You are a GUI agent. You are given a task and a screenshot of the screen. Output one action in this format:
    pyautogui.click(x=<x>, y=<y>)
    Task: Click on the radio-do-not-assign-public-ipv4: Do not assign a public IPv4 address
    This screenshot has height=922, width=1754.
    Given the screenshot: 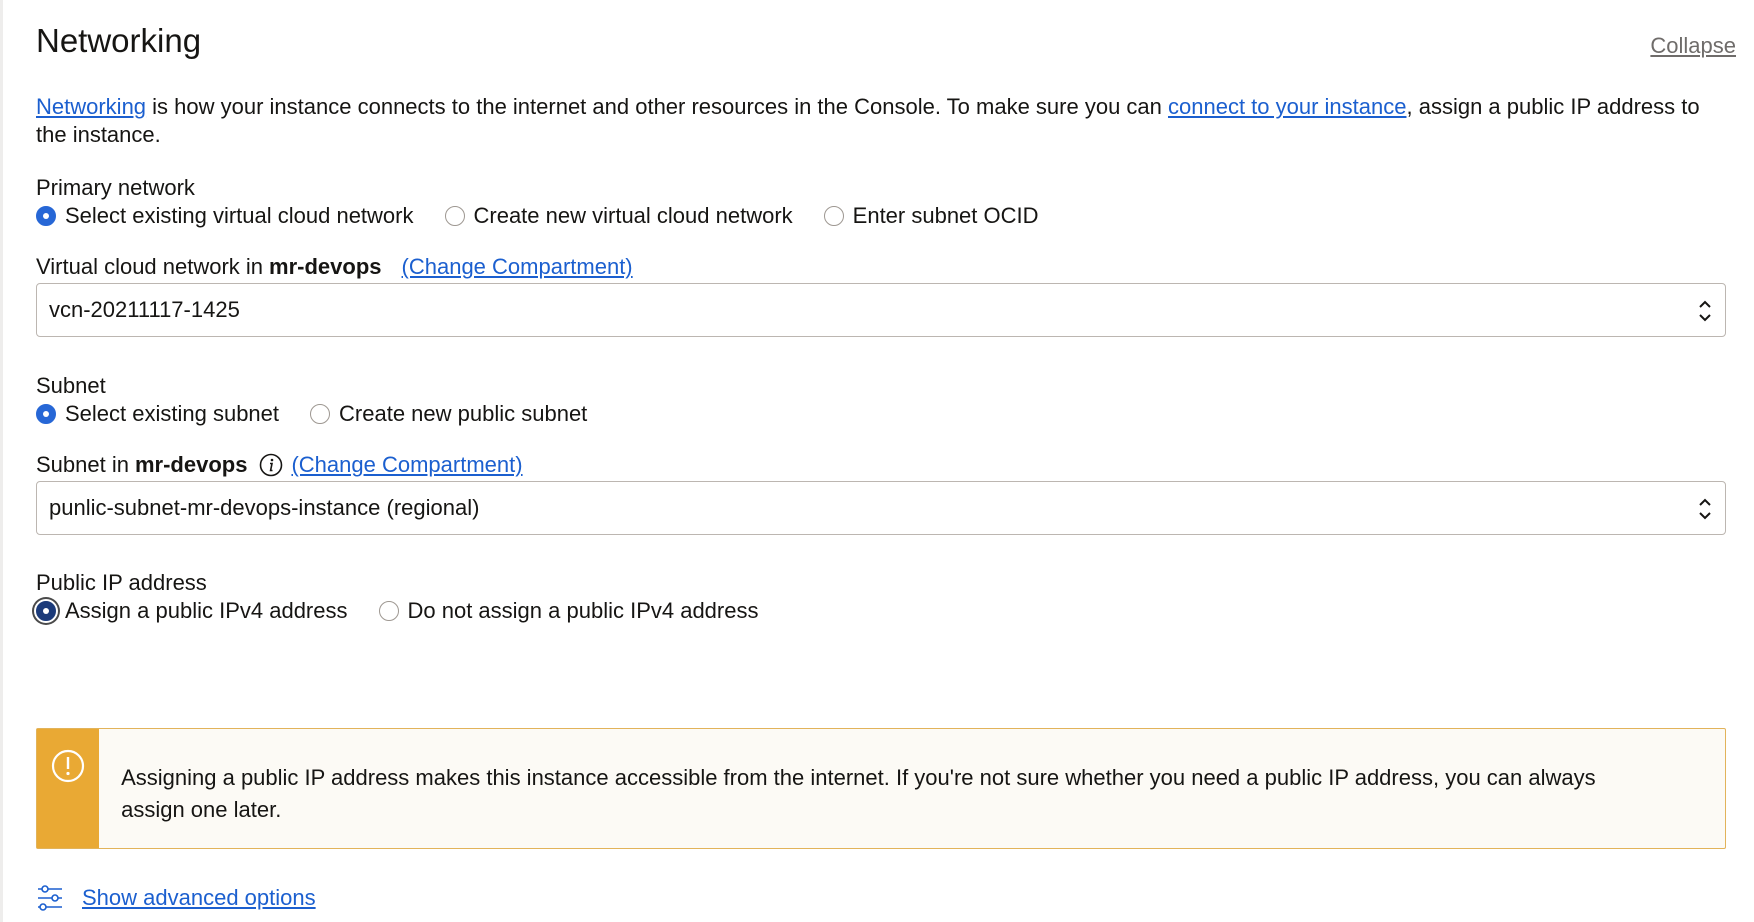 What is the action you would take?
    pyautogui.click(x=568, y=611)
    